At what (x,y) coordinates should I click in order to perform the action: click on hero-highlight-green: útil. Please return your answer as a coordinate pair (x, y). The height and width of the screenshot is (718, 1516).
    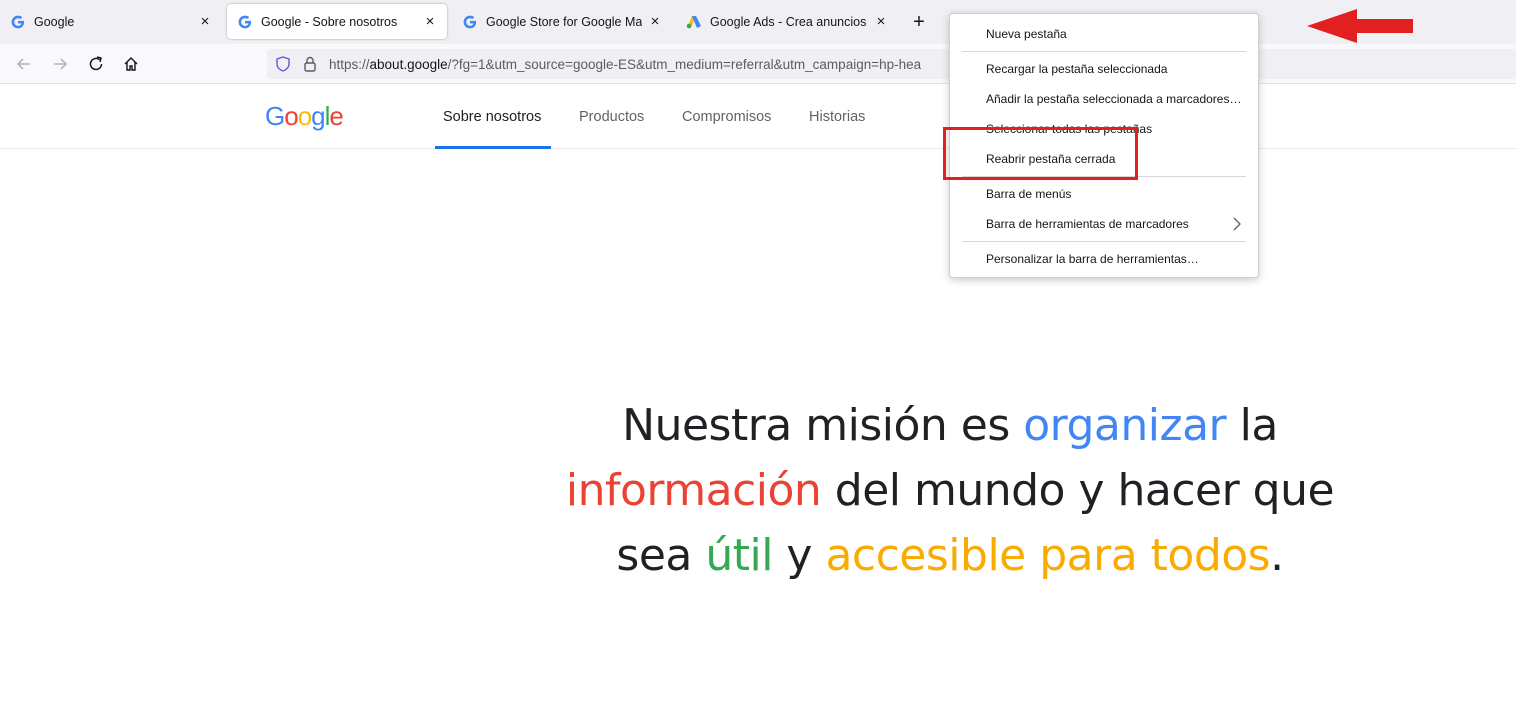
    Looking at the image, I should click on (739, 555).